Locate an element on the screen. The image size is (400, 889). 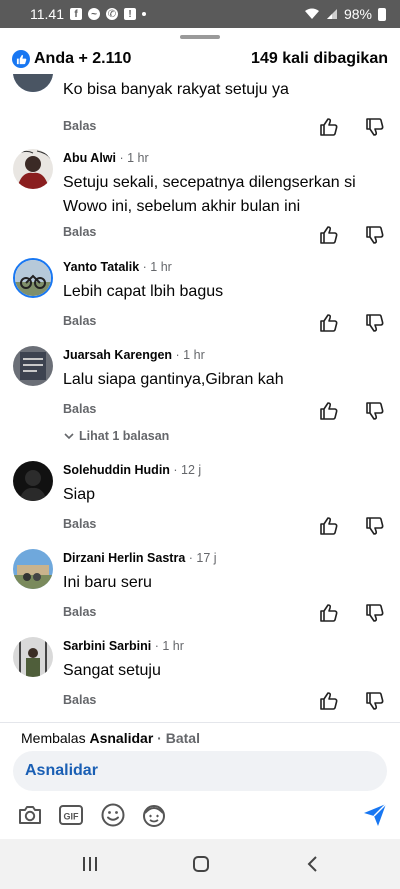
camera-icon is located at coordinates (30, 815).